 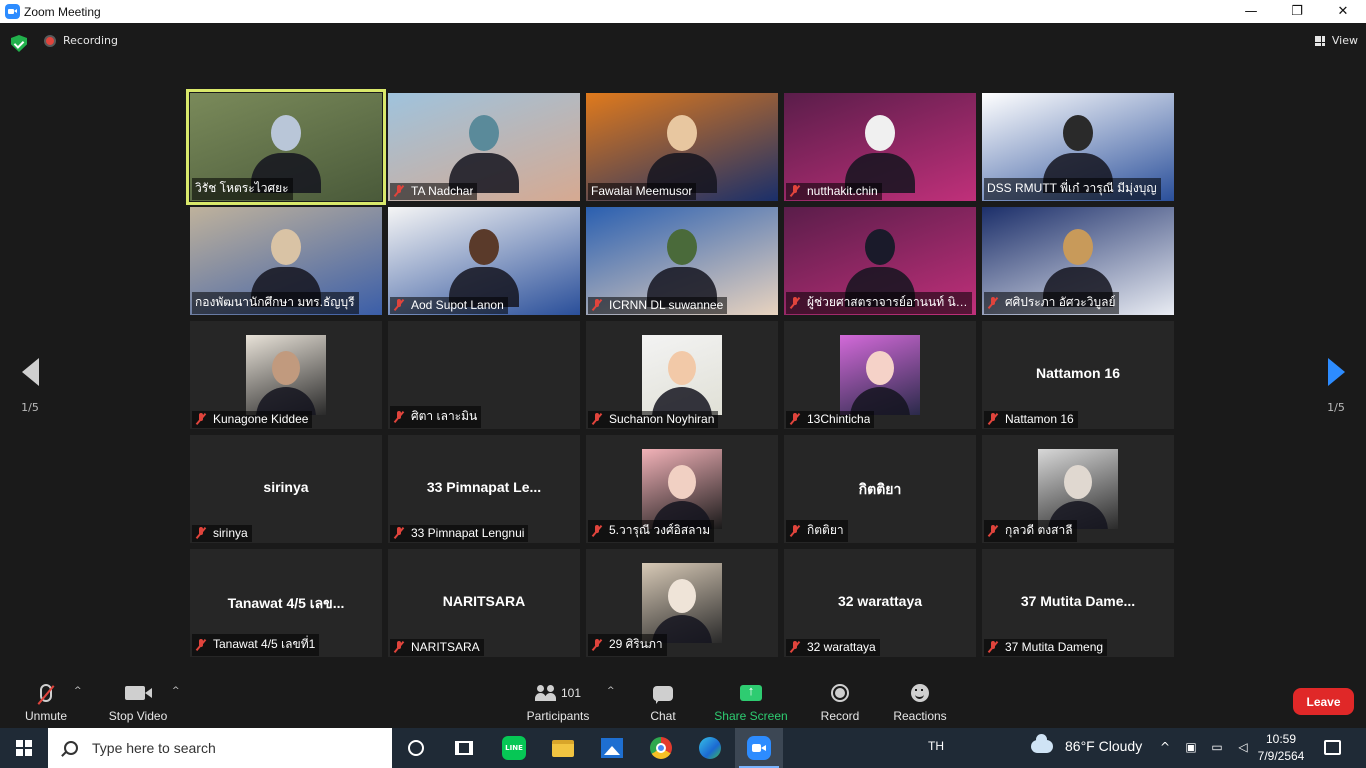 What do you see at coordinates (1191, 747) in the screenshot?
I see `meet-icon: ▣` at bounding box center [1191, 747].